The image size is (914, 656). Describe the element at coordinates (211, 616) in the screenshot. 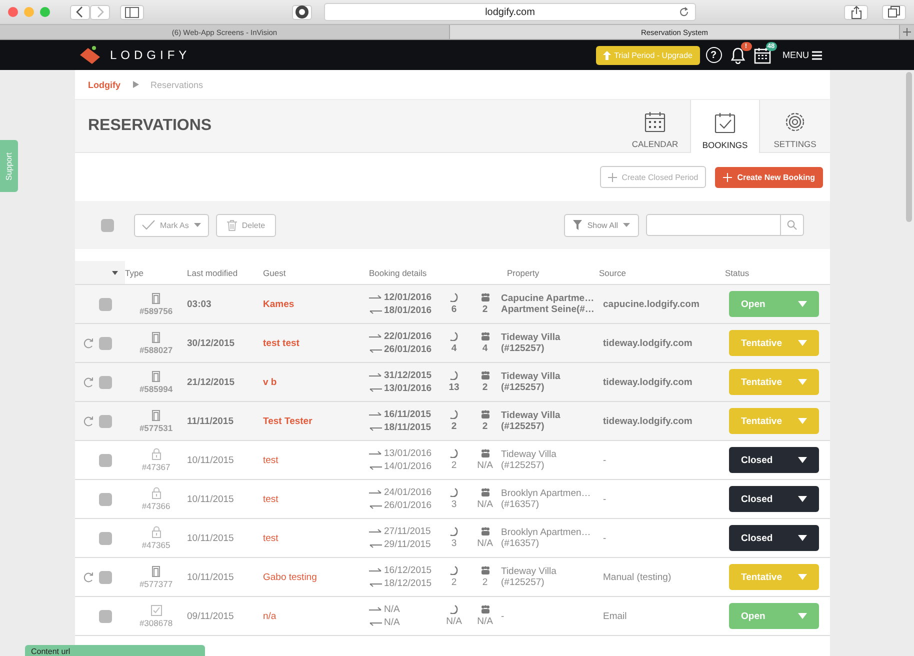

I see `last-modified: 09/11/2015` at that location.